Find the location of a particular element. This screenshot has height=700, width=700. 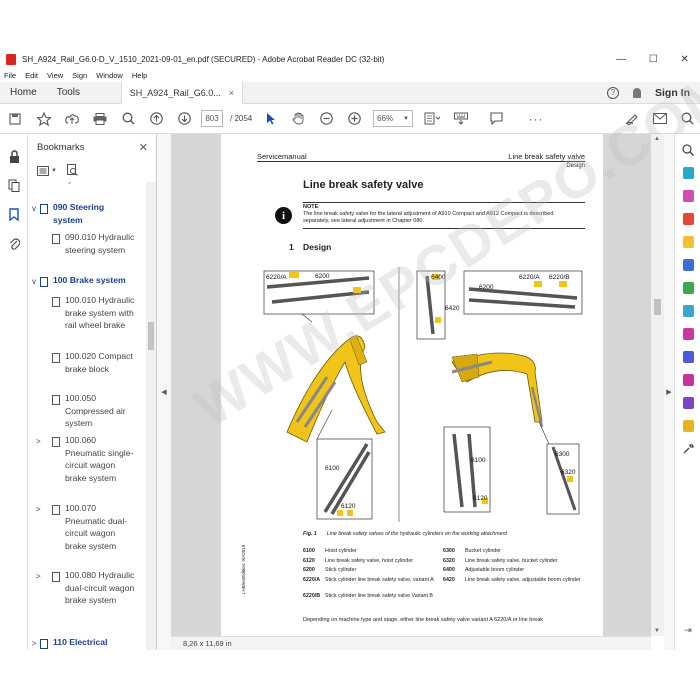

protect-shield-icon is located at coordinates (687, 356).